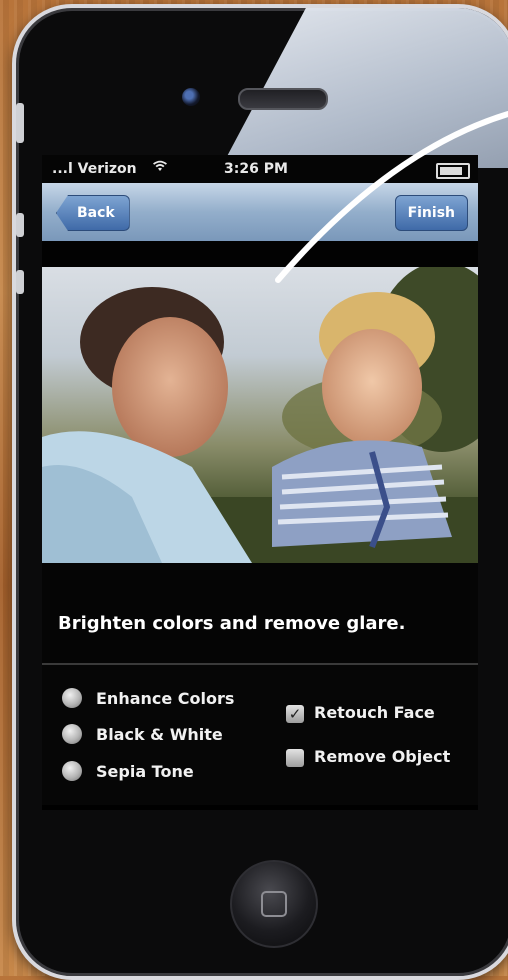 The width and height of the screenshot is (508, 980). What do you see at coordinates (391, 197) in the screenshot?
I see `callout-pointer-line` at bounding box center [391, 197].